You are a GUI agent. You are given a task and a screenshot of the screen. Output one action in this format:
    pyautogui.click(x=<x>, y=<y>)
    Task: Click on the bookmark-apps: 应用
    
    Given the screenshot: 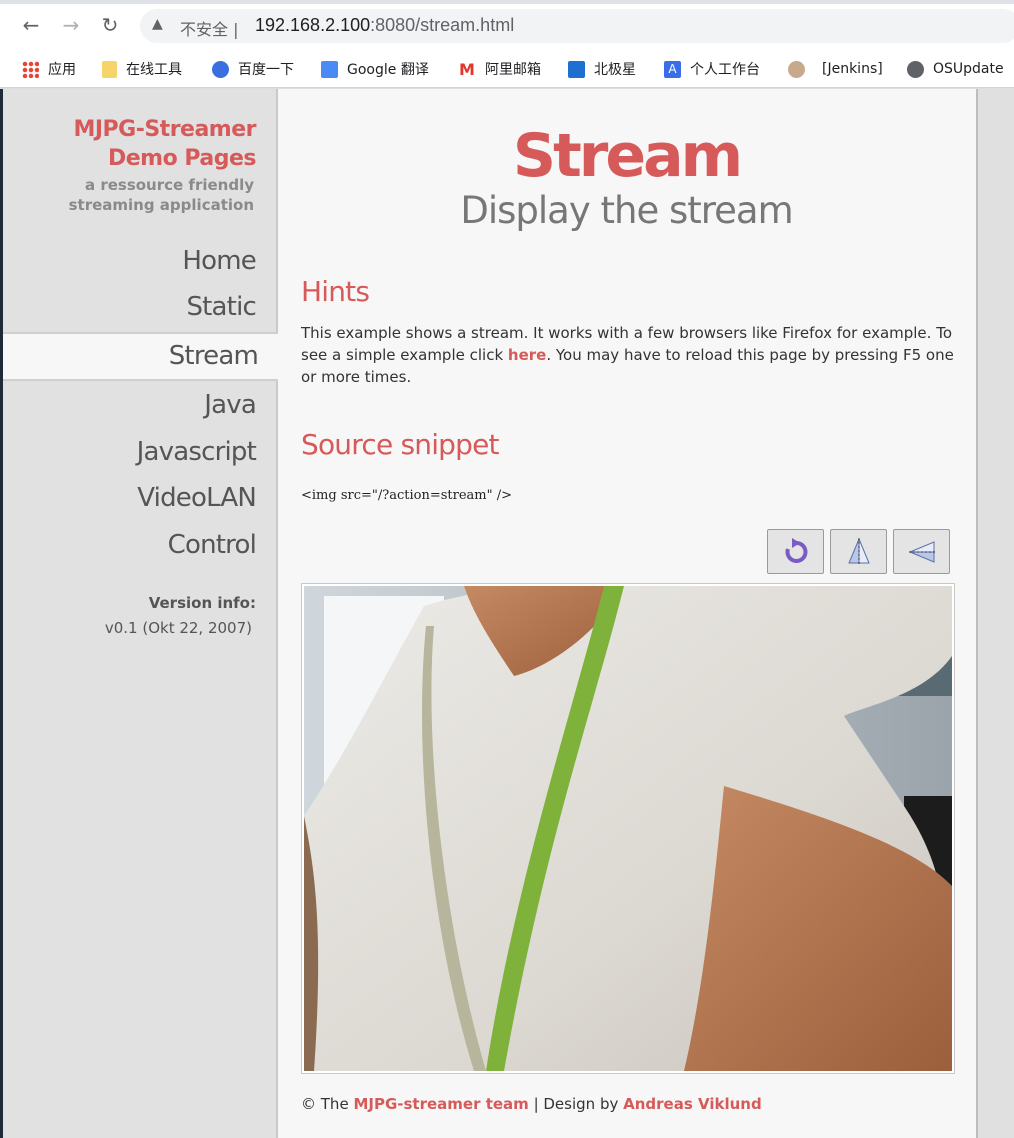 What is the action you would take?
    pyautogui.click(x=49, y=69)
    